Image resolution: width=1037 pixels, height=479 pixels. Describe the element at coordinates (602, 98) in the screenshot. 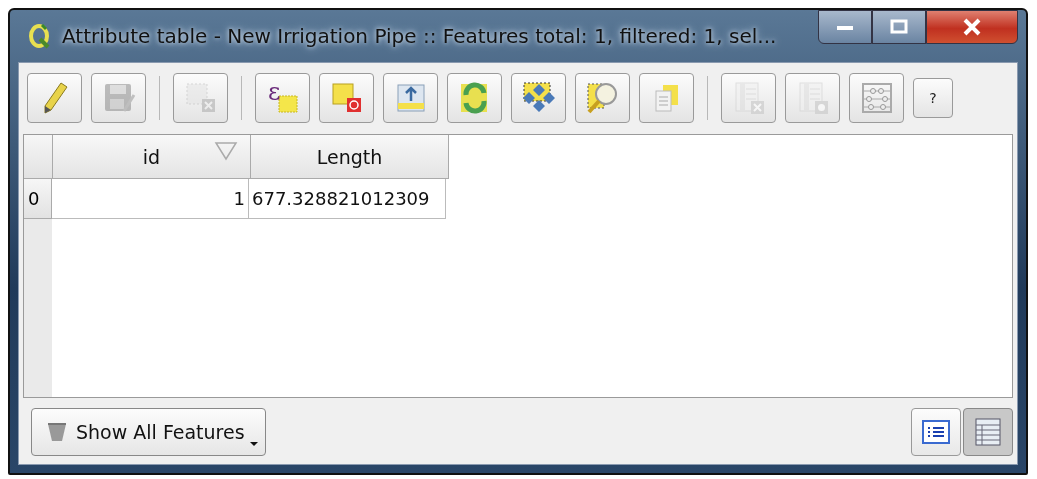

I see `zoom-button` at that location.